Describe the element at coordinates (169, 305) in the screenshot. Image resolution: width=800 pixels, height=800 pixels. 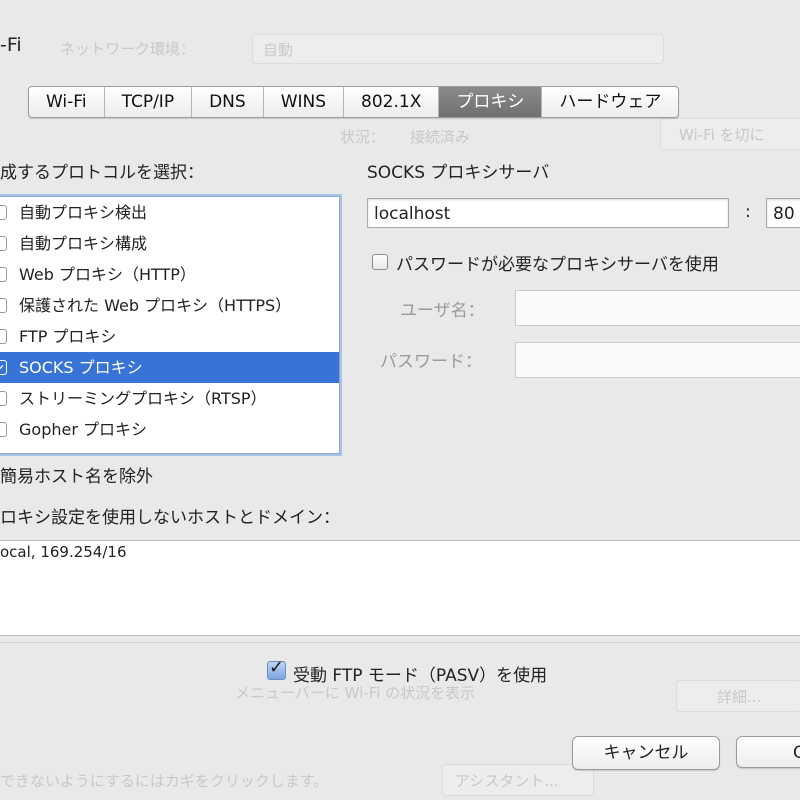
I see `protocol-item-https: 保護された Web プロキシ（HTTPS）` at that location.